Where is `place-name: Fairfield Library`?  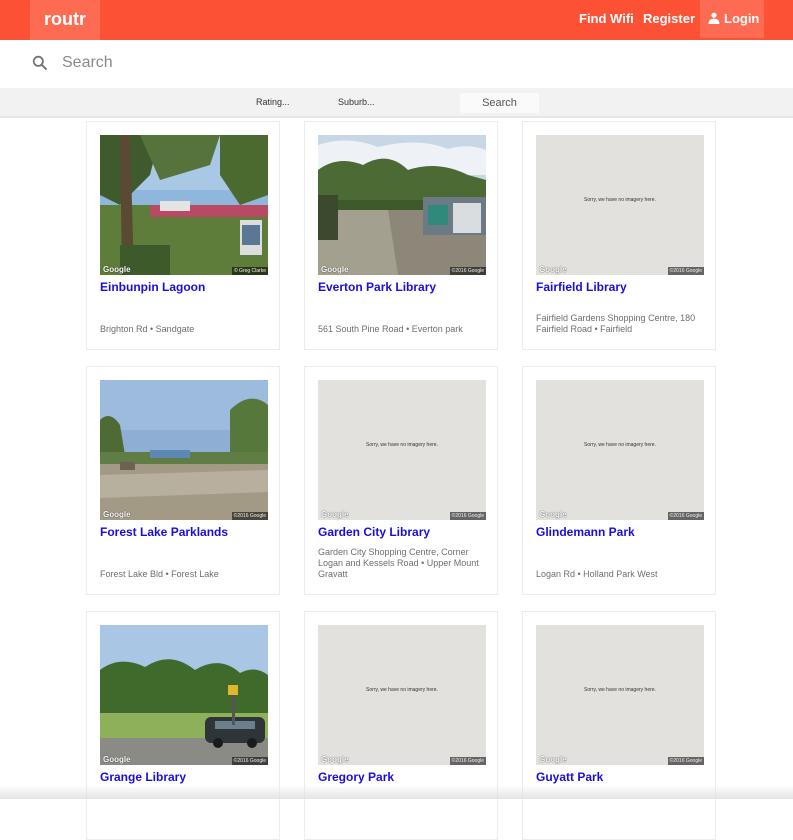
place-name: Fairfield Library is located at coordinates (581, 287).